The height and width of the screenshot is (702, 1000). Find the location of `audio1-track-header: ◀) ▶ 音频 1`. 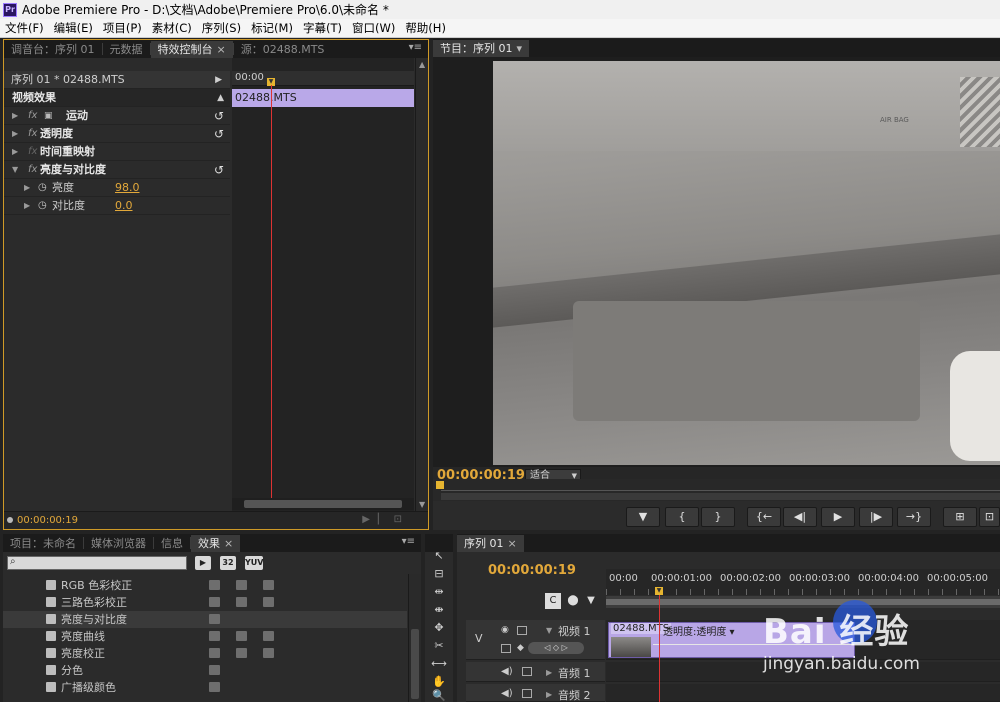

audio1-track-header: ◀) ▶ 音频 1 is located at coordinates (535, 672).